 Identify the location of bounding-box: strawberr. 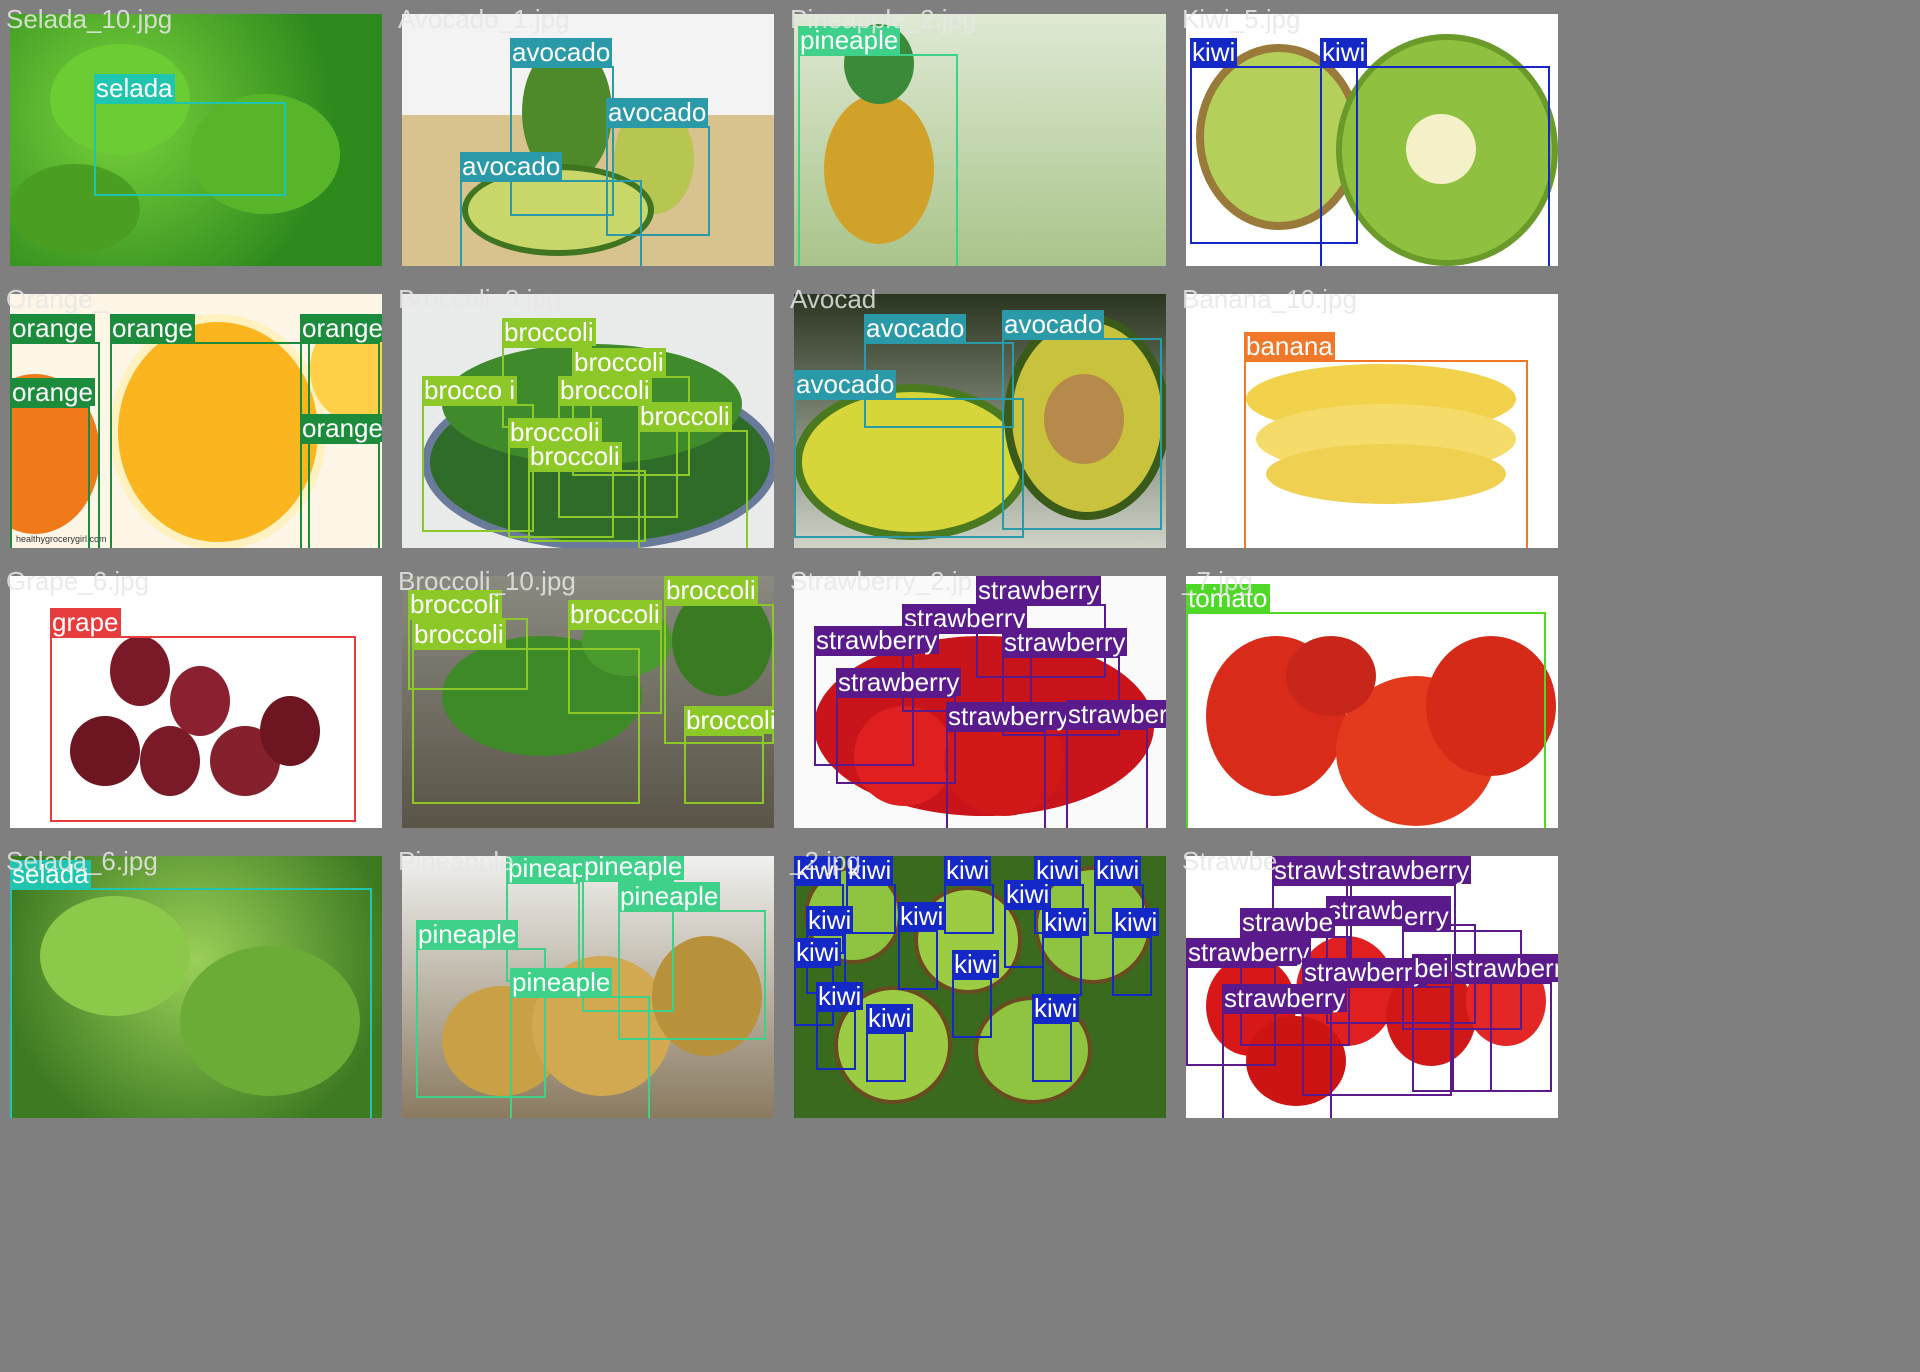
(1505, 1023).